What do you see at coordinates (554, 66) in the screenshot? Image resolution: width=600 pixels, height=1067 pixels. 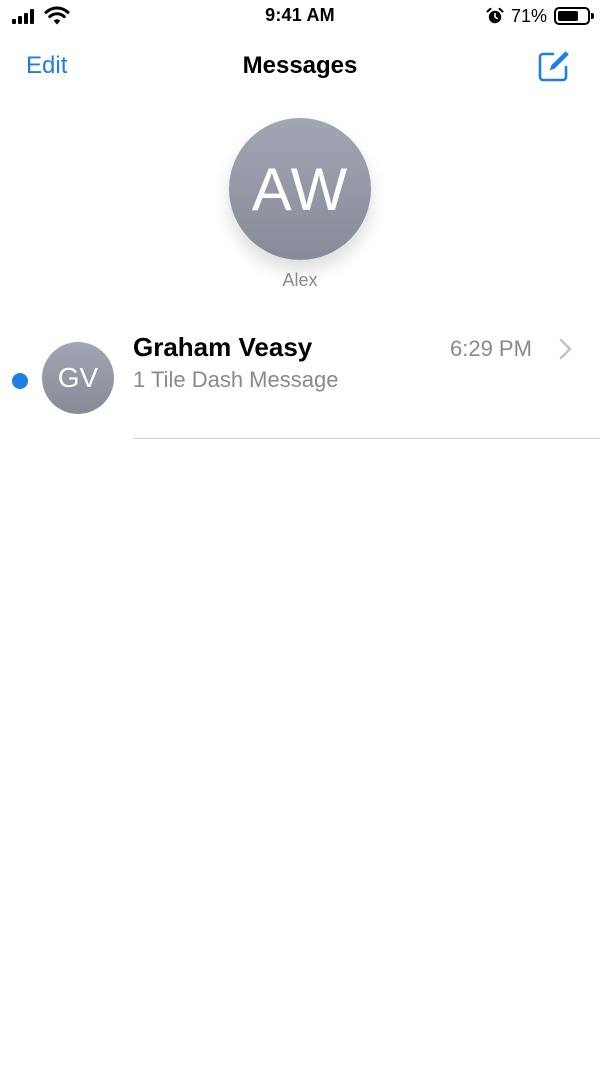 I see `compose-icon` at bounding box center [554, 66].